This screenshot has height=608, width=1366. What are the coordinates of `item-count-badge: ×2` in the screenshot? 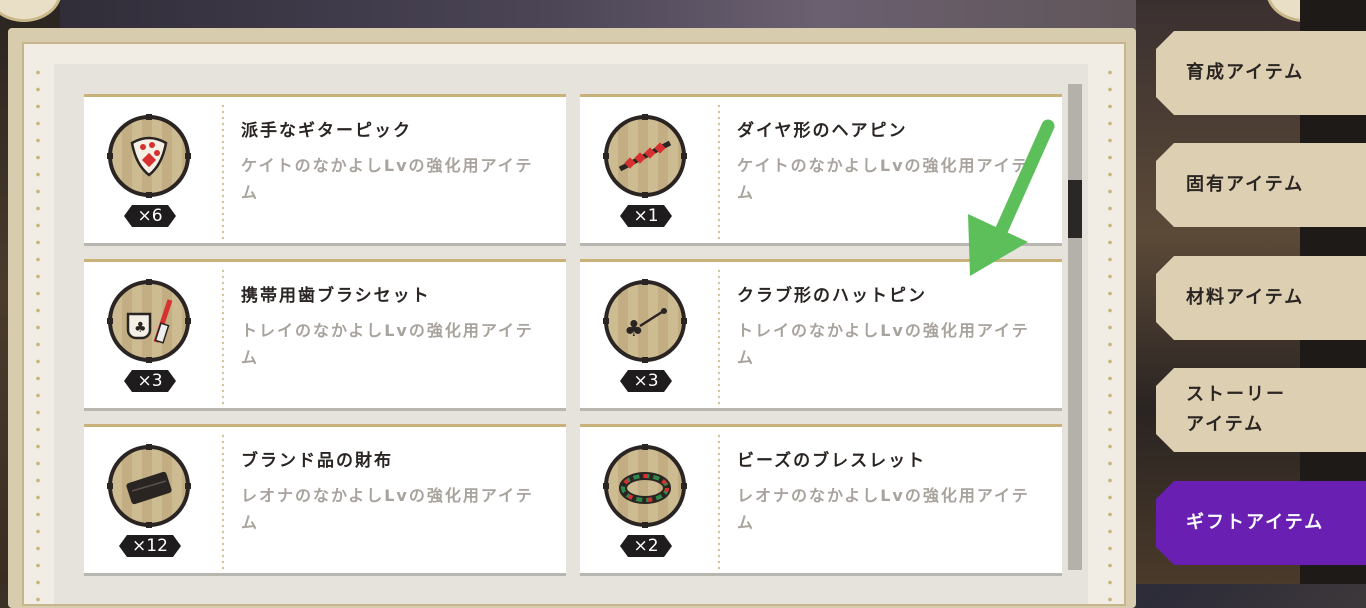 It's located at (646, 546).